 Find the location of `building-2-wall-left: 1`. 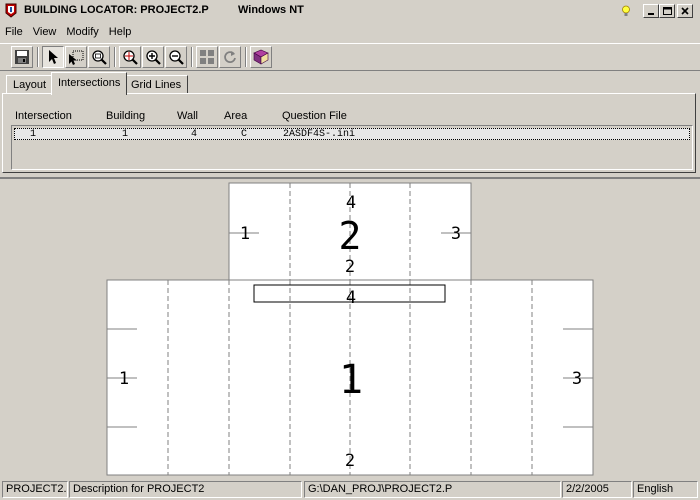

building-2-wall-left: 1 is located at coordinates (245, 234).